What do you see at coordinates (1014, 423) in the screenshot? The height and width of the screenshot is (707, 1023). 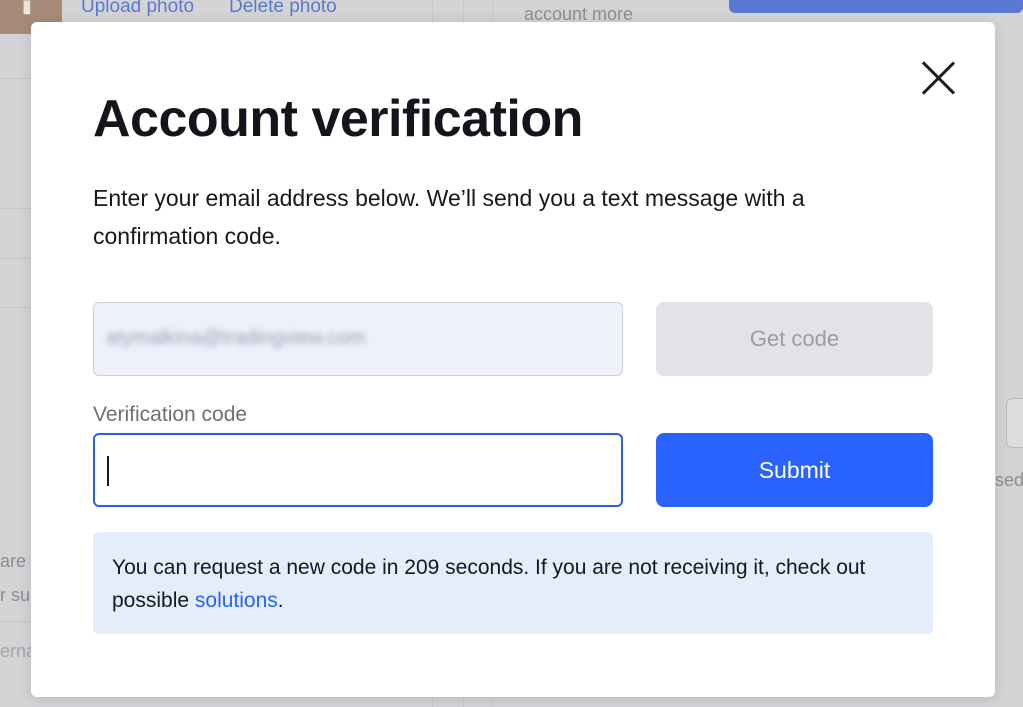 I see `background-input` at bounding box center [1014, 423].